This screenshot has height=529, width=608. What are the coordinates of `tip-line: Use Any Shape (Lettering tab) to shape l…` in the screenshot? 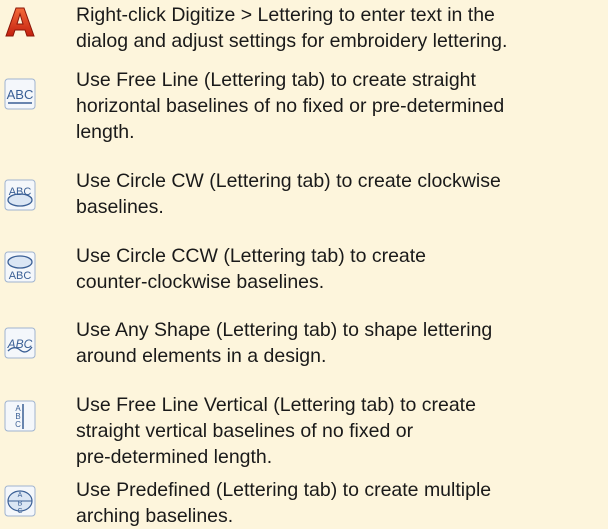 It's located at (284, 330).